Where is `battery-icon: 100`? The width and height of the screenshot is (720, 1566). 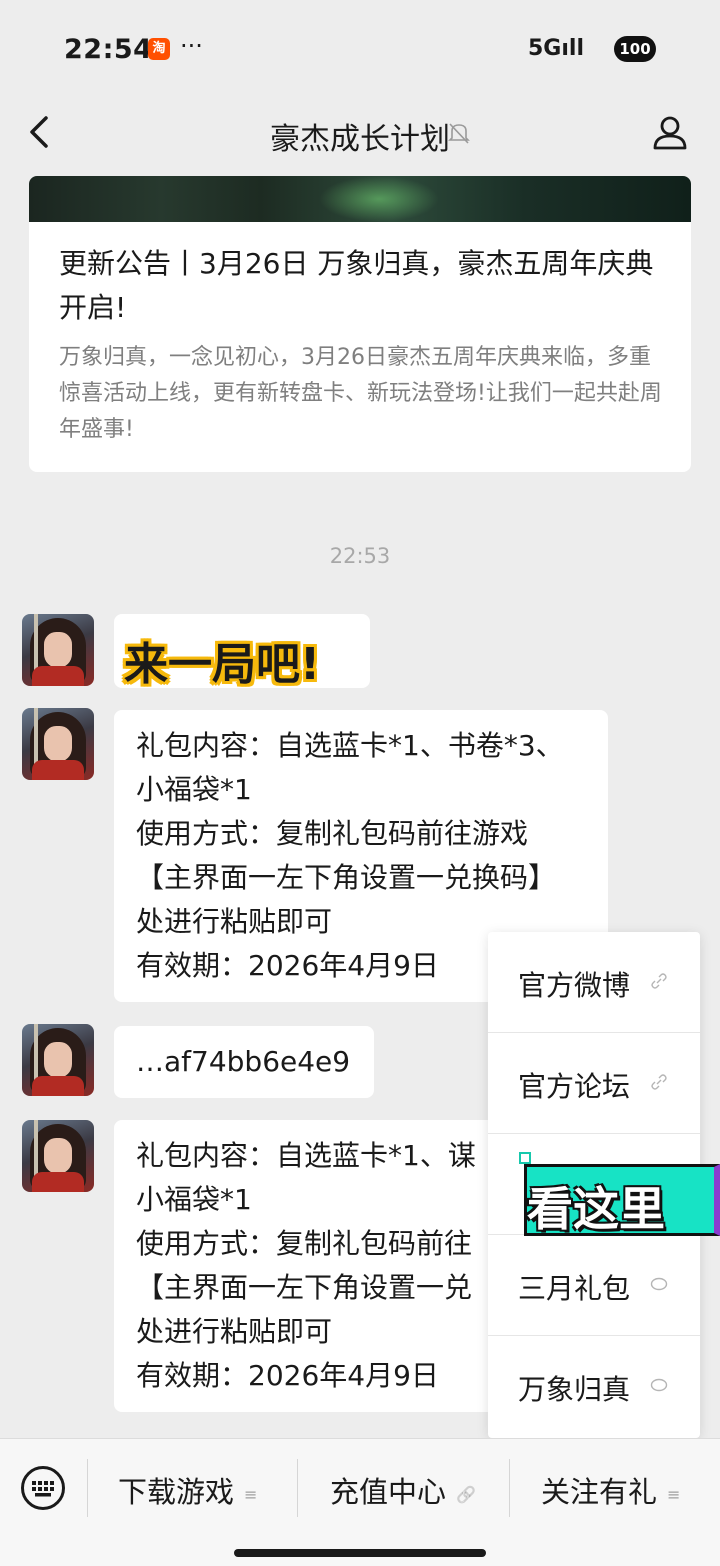
battery-icon: 100 is located at coordinates (635, 49).